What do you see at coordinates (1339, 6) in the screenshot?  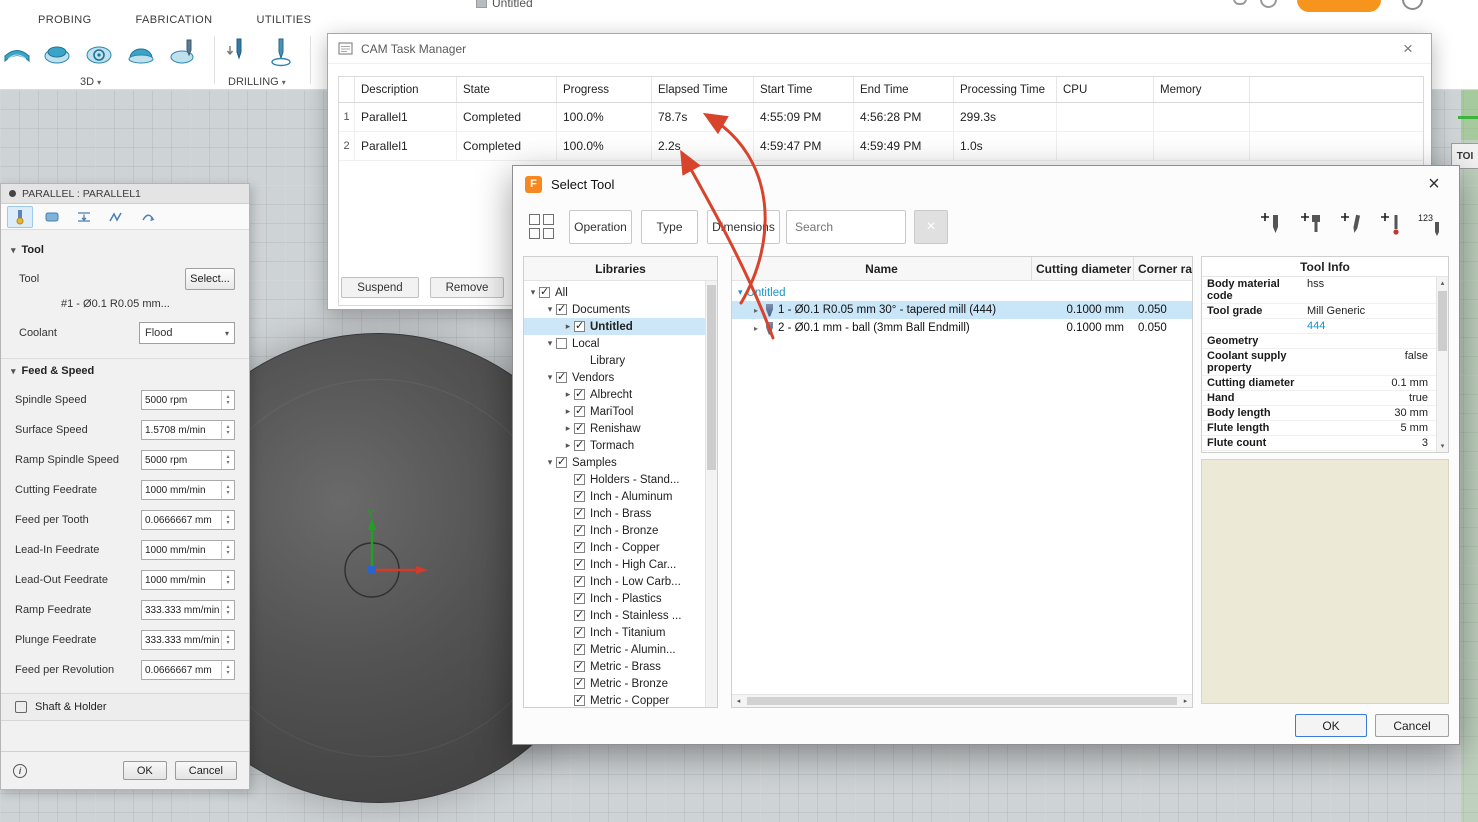 I see `extension-button` at bounding box center [1339, 6].